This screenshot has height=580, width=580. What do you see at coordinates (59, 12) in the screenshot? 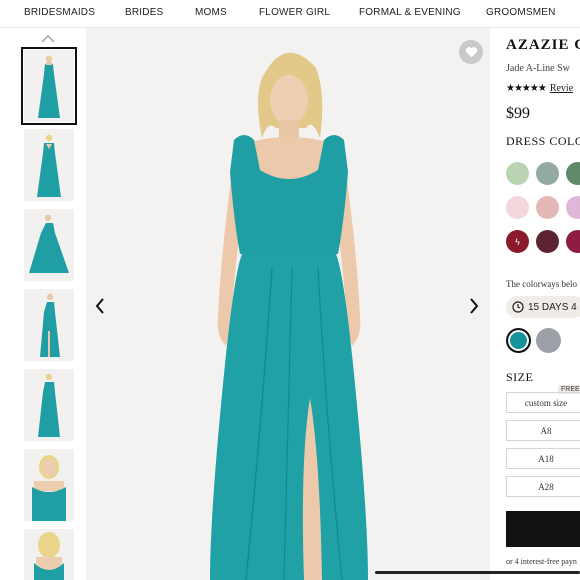
I see `nav-item-bridesmaids: BRIDESMAIDS` at bounding box center [59, 12].